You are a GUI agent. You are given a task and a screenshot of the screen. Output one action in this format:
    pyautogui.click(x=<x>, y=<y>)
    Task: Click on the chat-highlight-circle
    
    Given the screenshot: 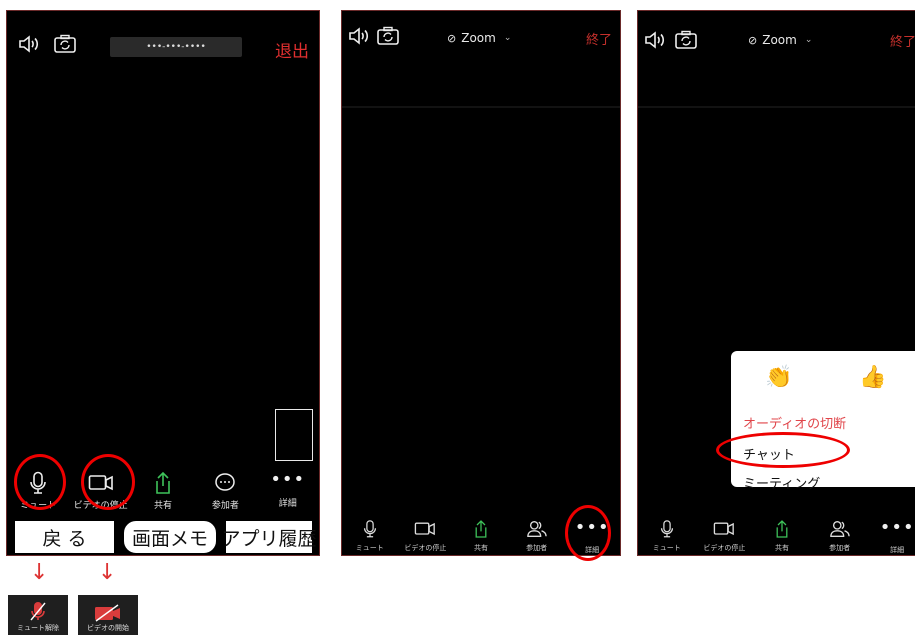 What is the action you would take?
    pyautogui.click(x=783, y=450)
    